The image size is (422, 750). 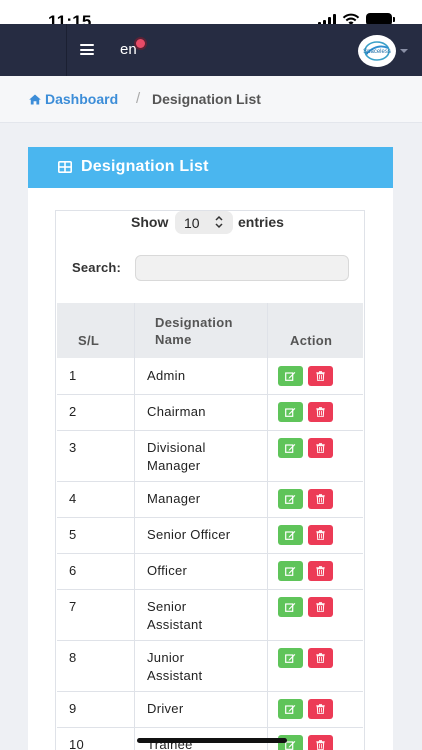 I want to click on cell-sl: 10, so click(x=77, y=743).